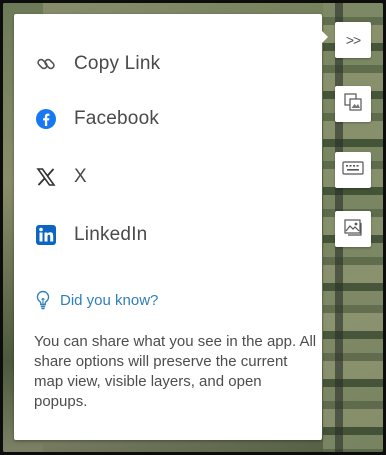  I want to click on x-option: X, so click(164, 177).